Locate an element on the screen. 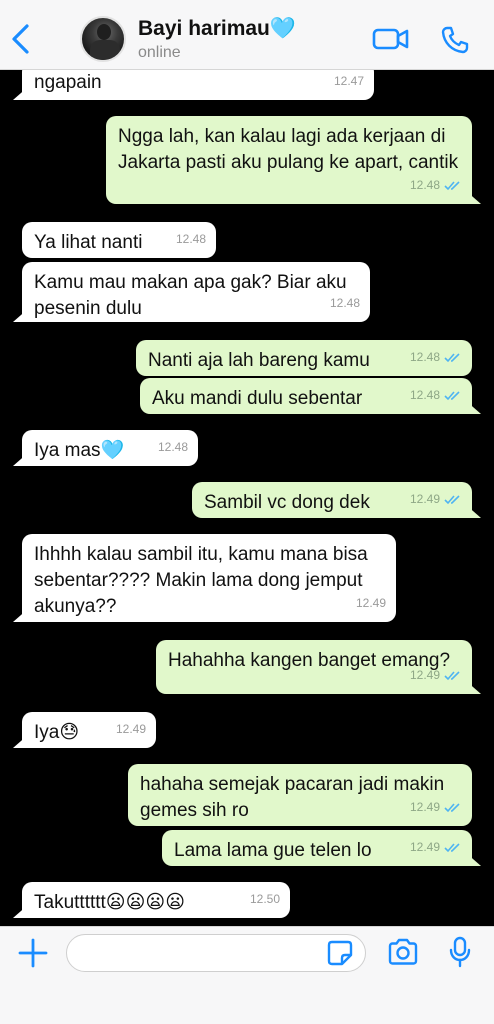  microphone-icon is located at coordinates (460, 952).